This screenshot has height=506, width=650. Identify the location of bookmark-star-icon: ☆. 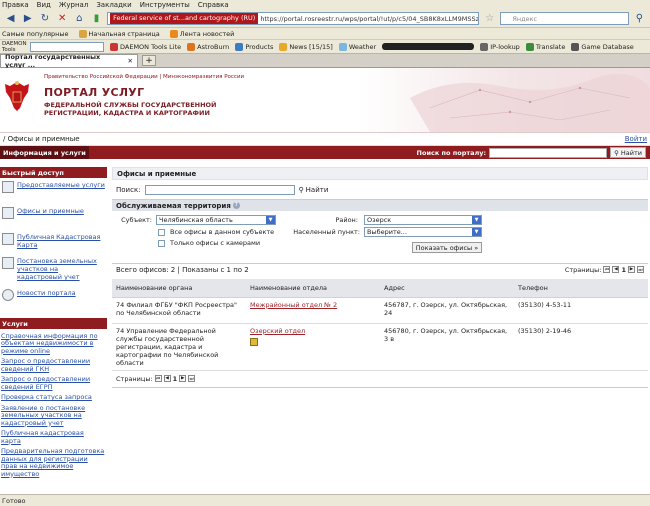
(489, 19).